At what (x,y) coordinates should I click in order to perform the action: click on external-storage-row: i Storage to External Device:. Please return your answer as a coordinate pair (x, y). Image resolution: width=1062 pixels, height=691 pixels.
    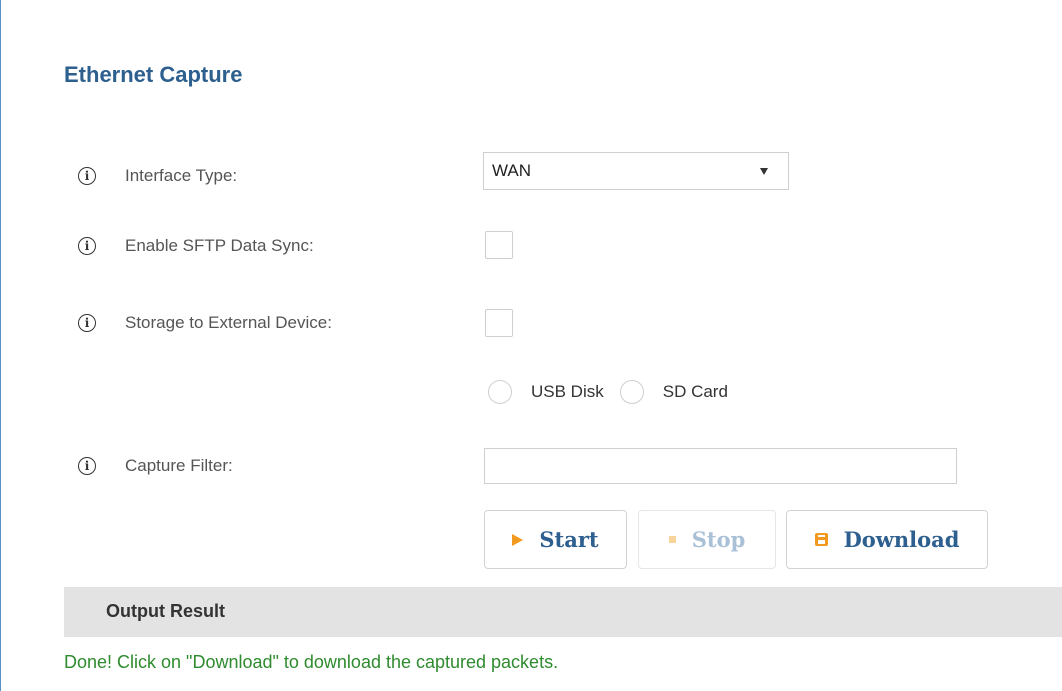
    Looking at the image, I should click on (205, 323).